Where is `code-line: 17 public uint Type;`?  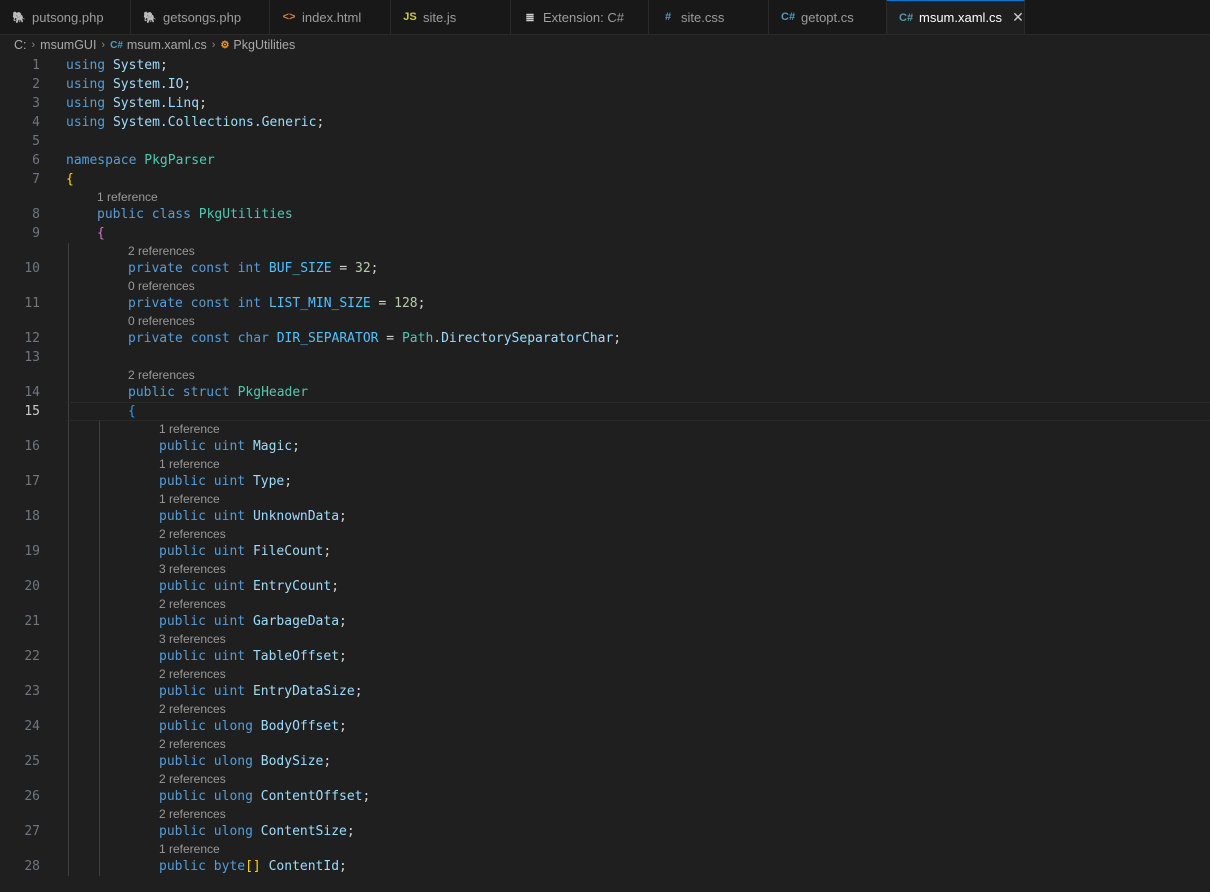
code-line: 17 public uint Type; is located at coordinates (605, 481).